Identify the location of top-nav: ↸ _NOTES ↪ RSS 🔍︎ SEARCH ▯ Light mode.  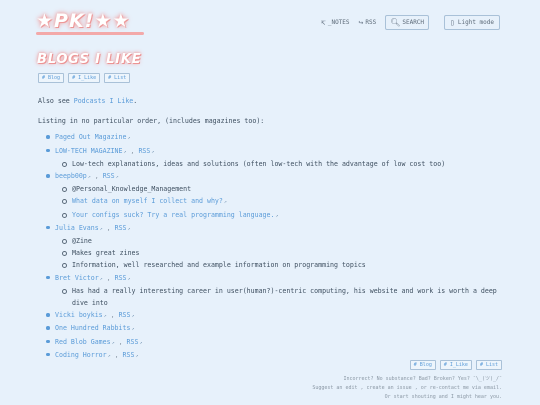
(410, 22).